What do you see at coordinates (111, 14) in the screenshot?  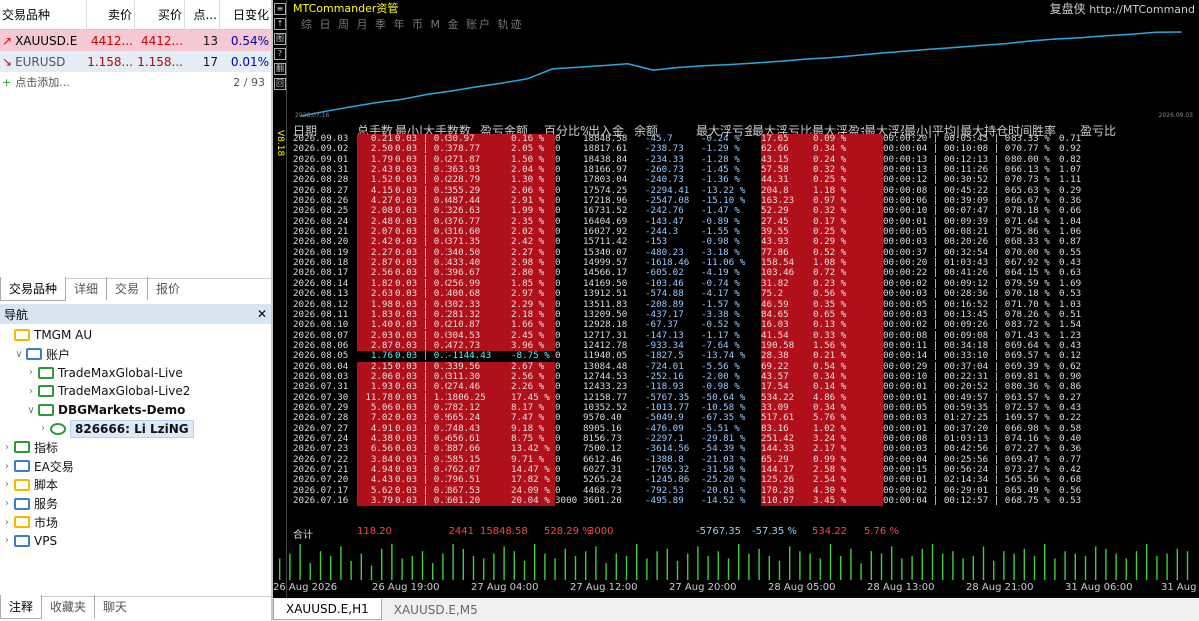 I see `col-bid-header: 卖价` at bounding box center [111, 14].